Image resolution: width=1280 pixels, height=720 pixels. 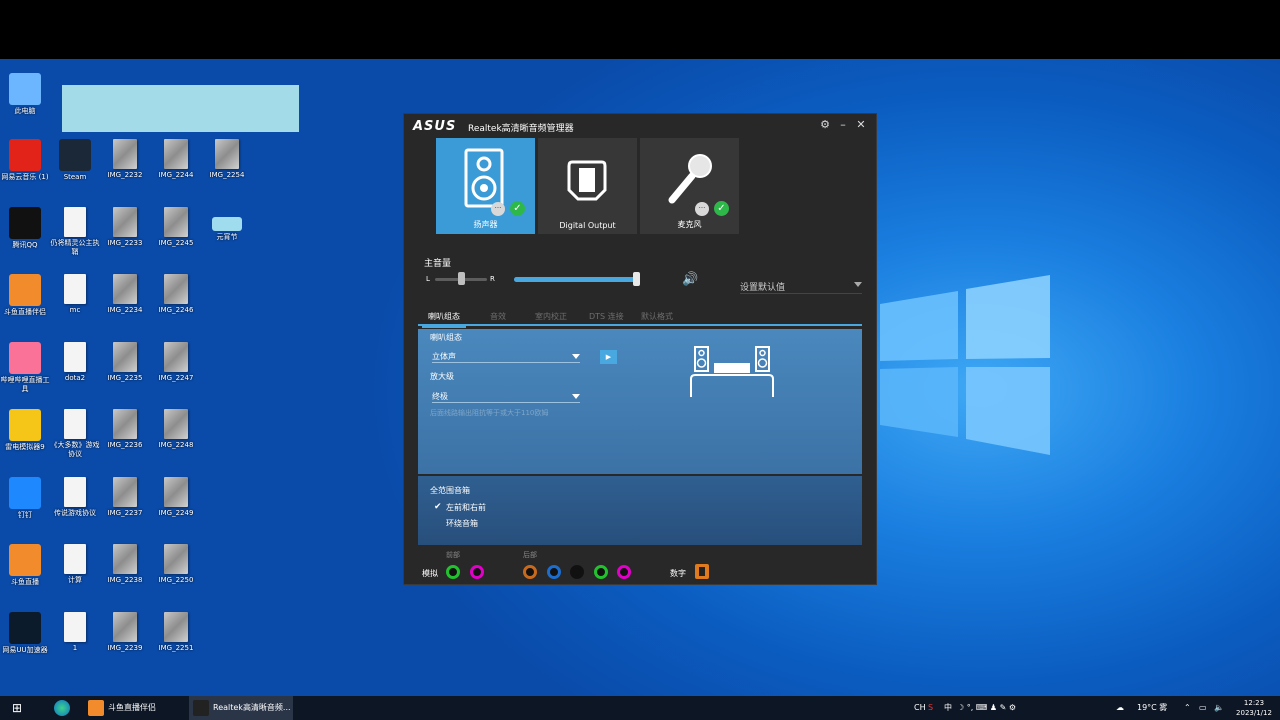 What do you see at coordinates (554, 572) in the screenshot?
I see `rear-blue-jack` at bounding box center [554, 572].